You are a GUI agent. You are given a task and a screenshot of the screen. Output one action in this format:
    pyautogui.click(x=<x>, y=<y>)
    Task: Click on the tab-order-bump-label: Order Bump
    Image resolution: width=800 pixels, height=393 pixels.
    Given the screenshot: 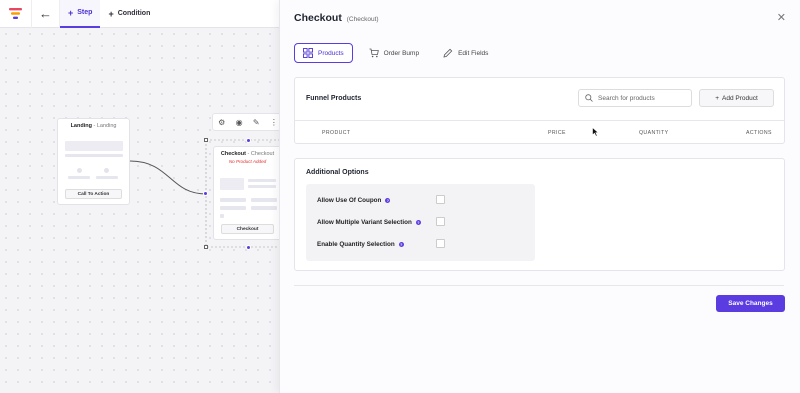 What is the action you would take?
    pyautogui.click(x=401, y=53)
    